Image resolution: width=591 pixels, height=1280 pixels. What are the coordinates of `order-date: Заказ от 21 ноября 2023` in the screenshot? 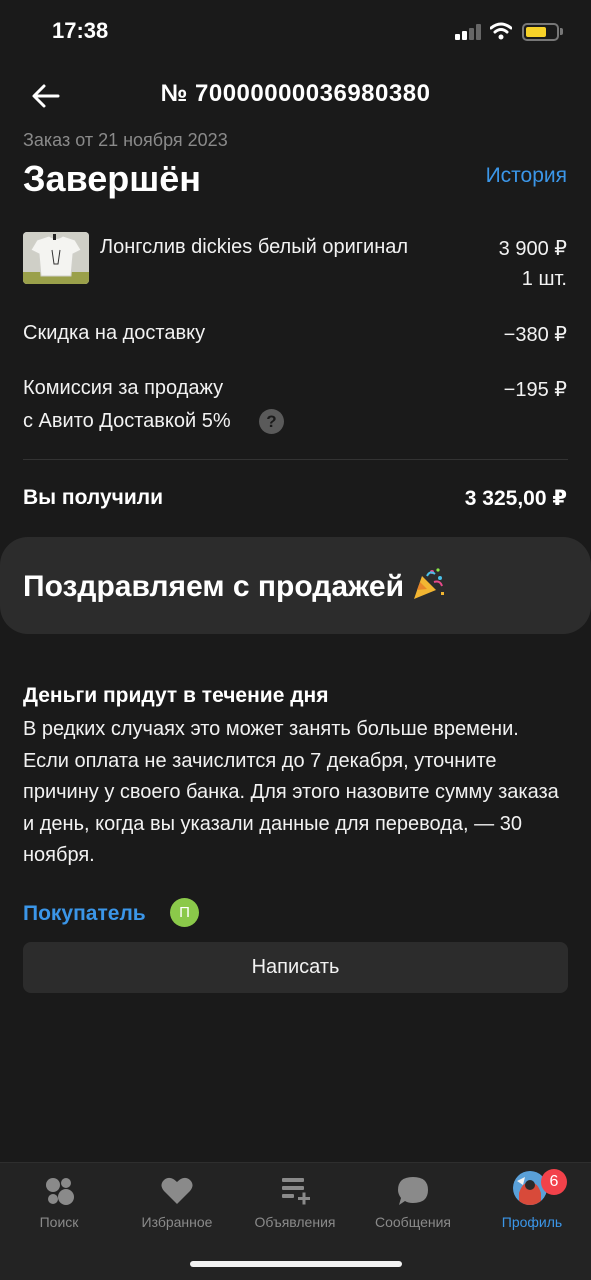 It's located at (125, 140).